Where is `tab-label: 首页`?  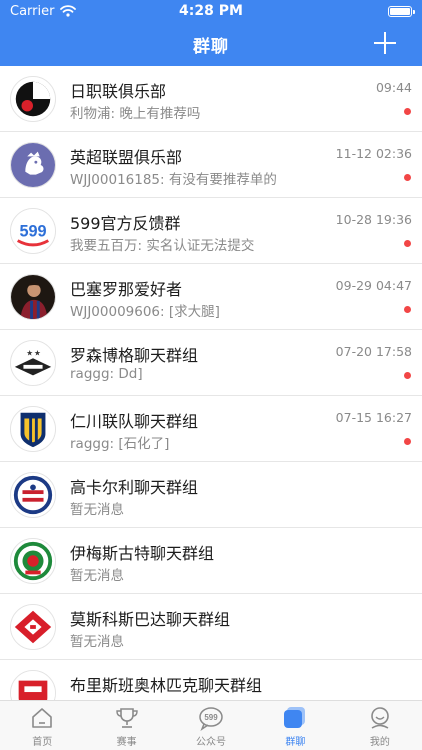
tab-label: 首页 is located at coordinates (42, 742).